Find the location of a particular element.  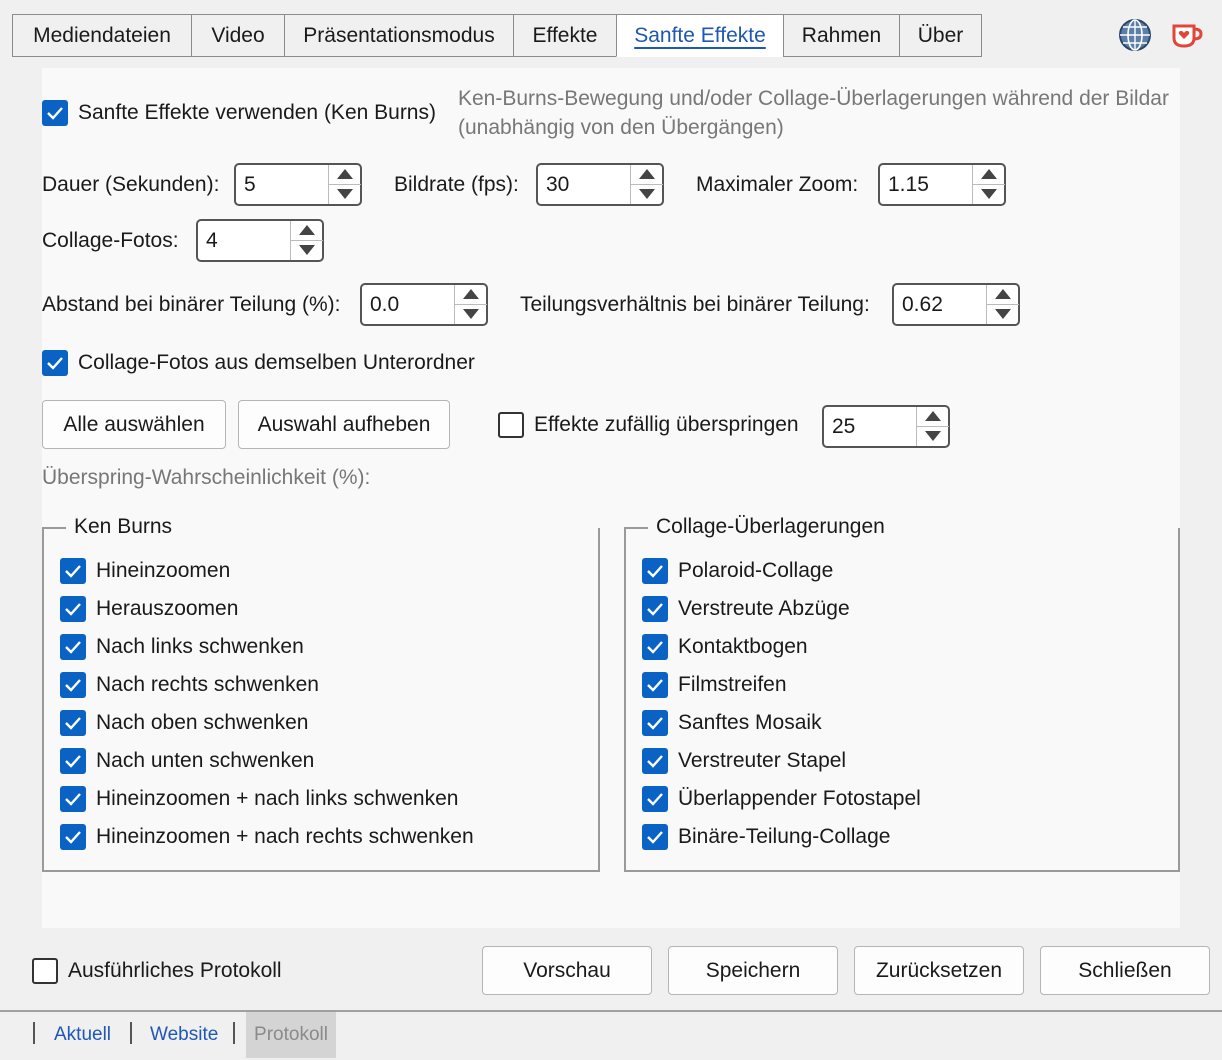

footer-link-website: Website is located at coordinates (184, 1035).